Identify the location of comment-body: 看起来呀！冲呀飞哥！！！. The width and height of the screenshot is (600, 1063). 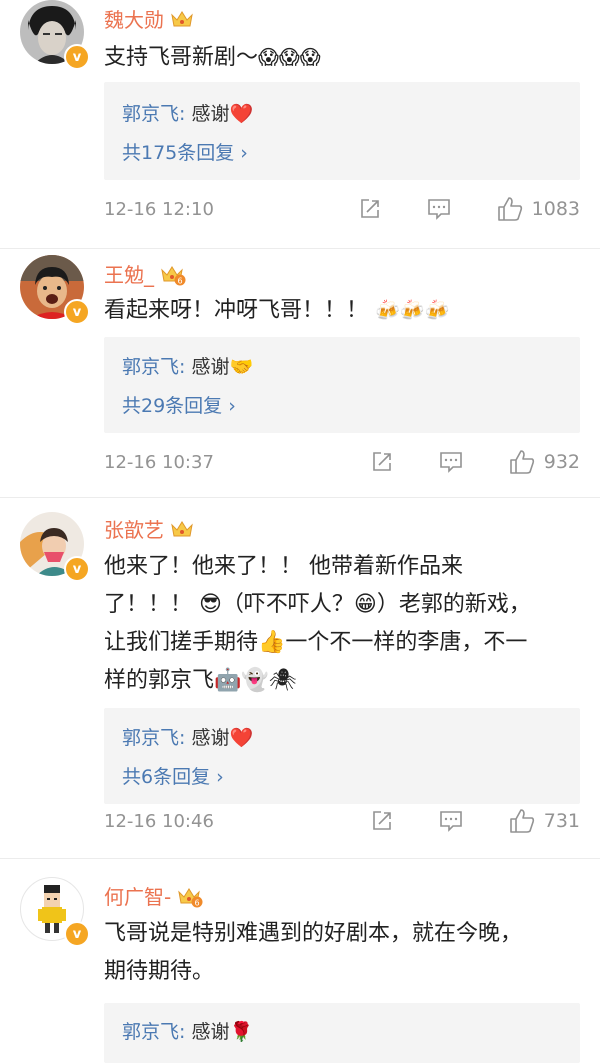
(236, 310).